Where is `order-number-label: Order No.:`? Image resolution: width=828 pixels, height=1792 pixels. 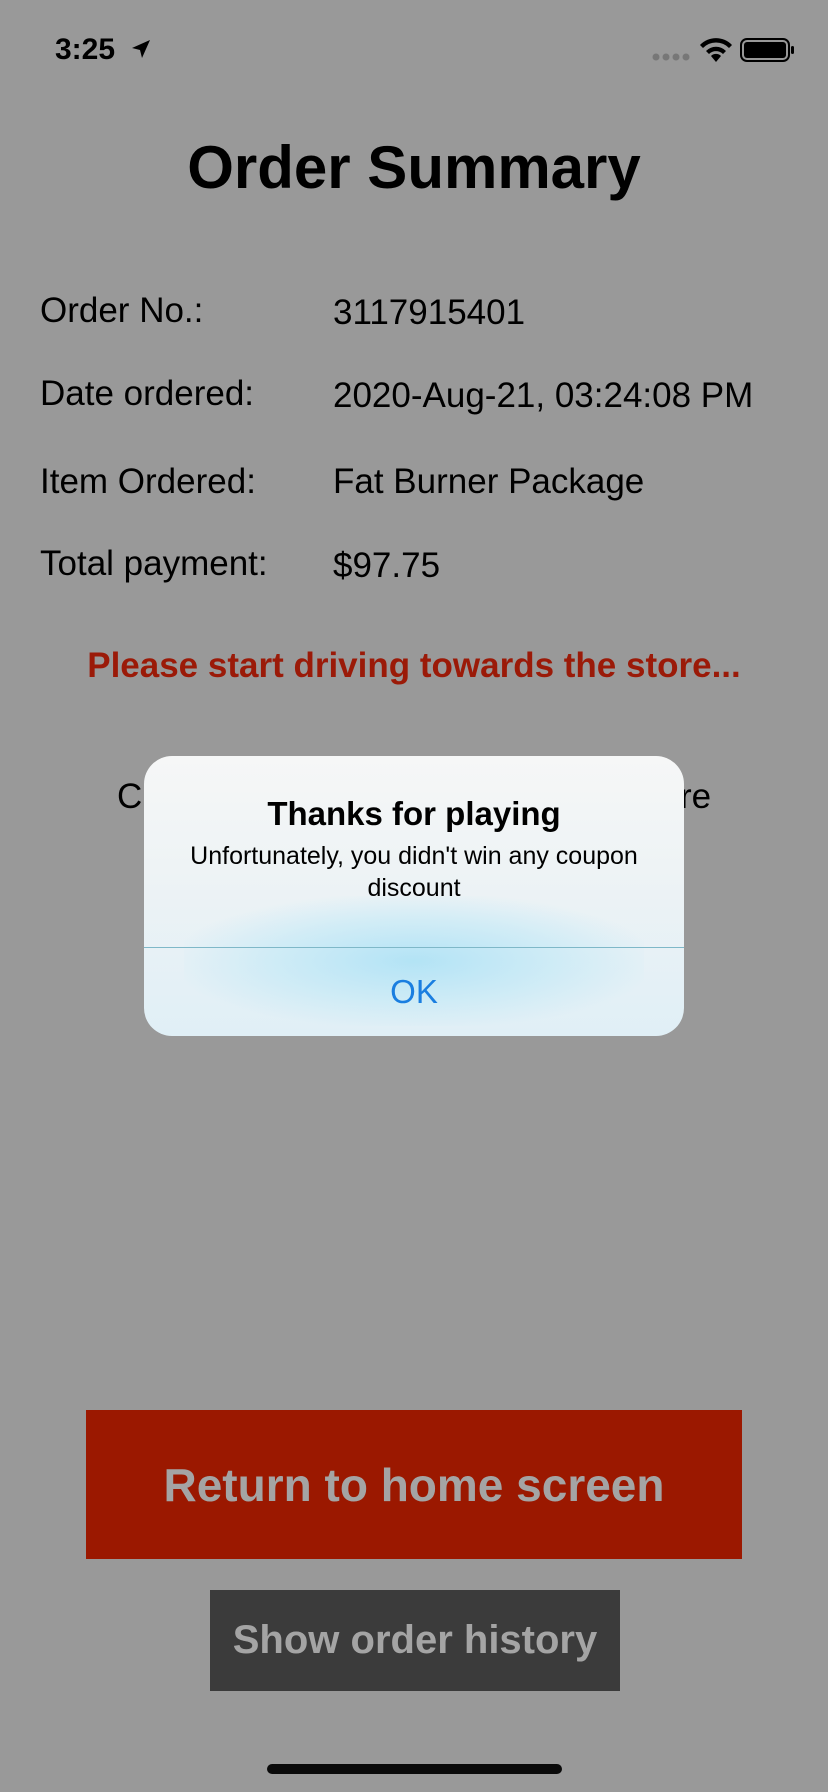
order-number-label: Order No.: is located at coordinates (122, 310).